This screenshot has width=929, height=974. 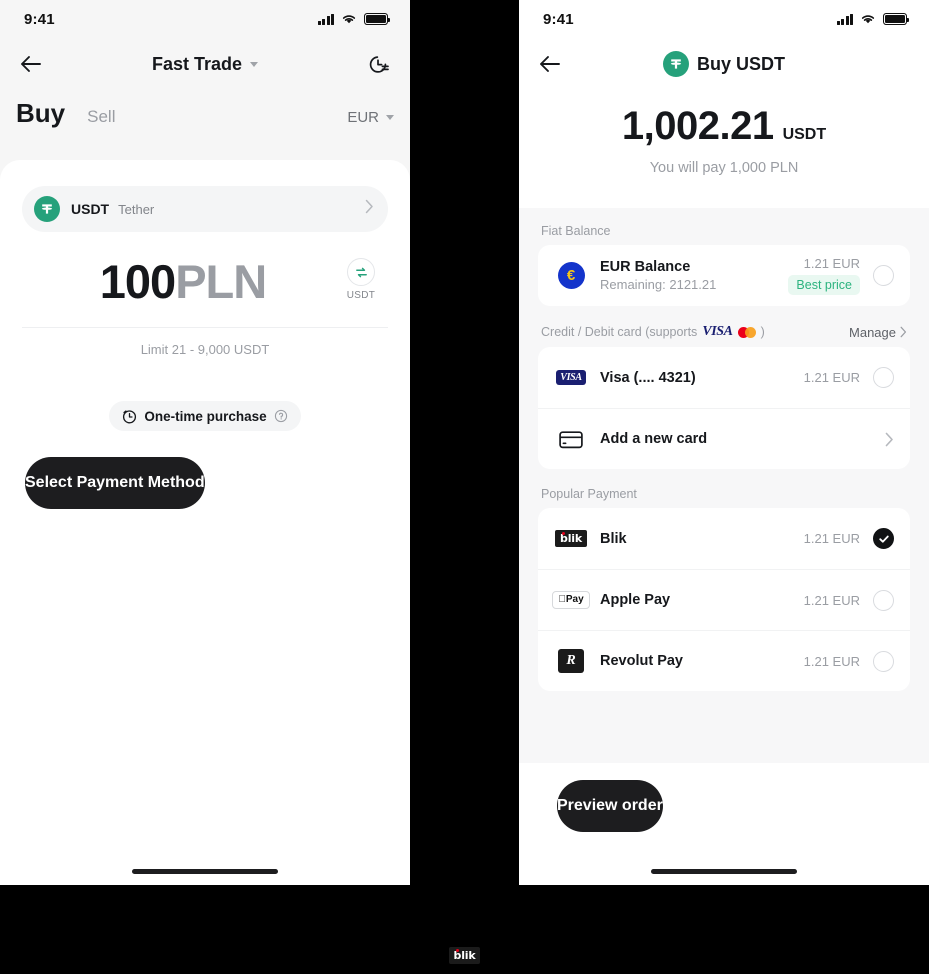 What do you see at coordinates (363, 117) in the screenshot?
I see `currency-label: EUR` at bounding box center [363, 117].